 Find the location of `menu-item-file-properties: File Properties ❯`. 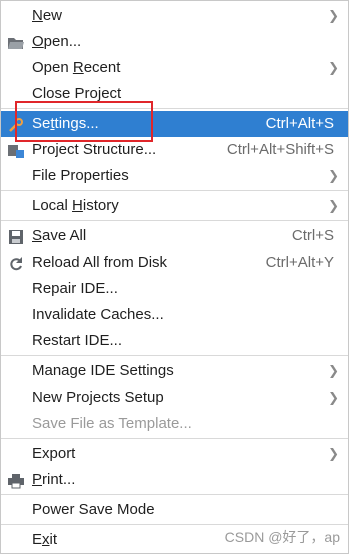

menu-item-file-properties: File Properties ❯ is located at coordinates (174, 176).